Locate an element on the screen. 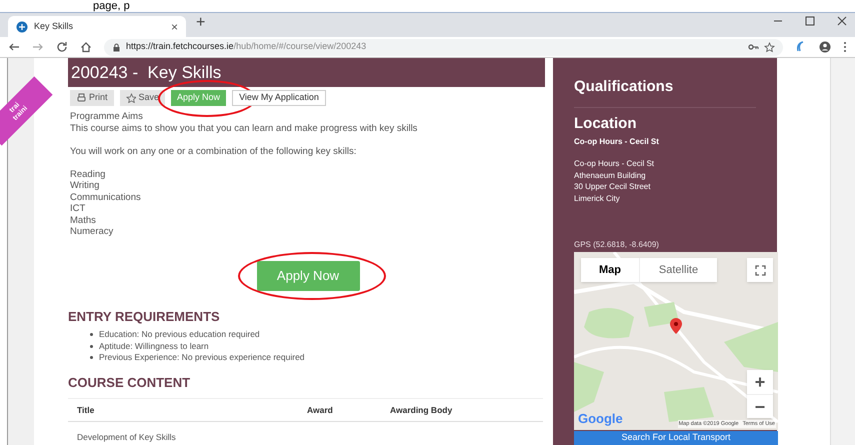 The height and width of the screenshot is (445, 855). address-line: Athenaeum Building is located at coordinates (610, 175).